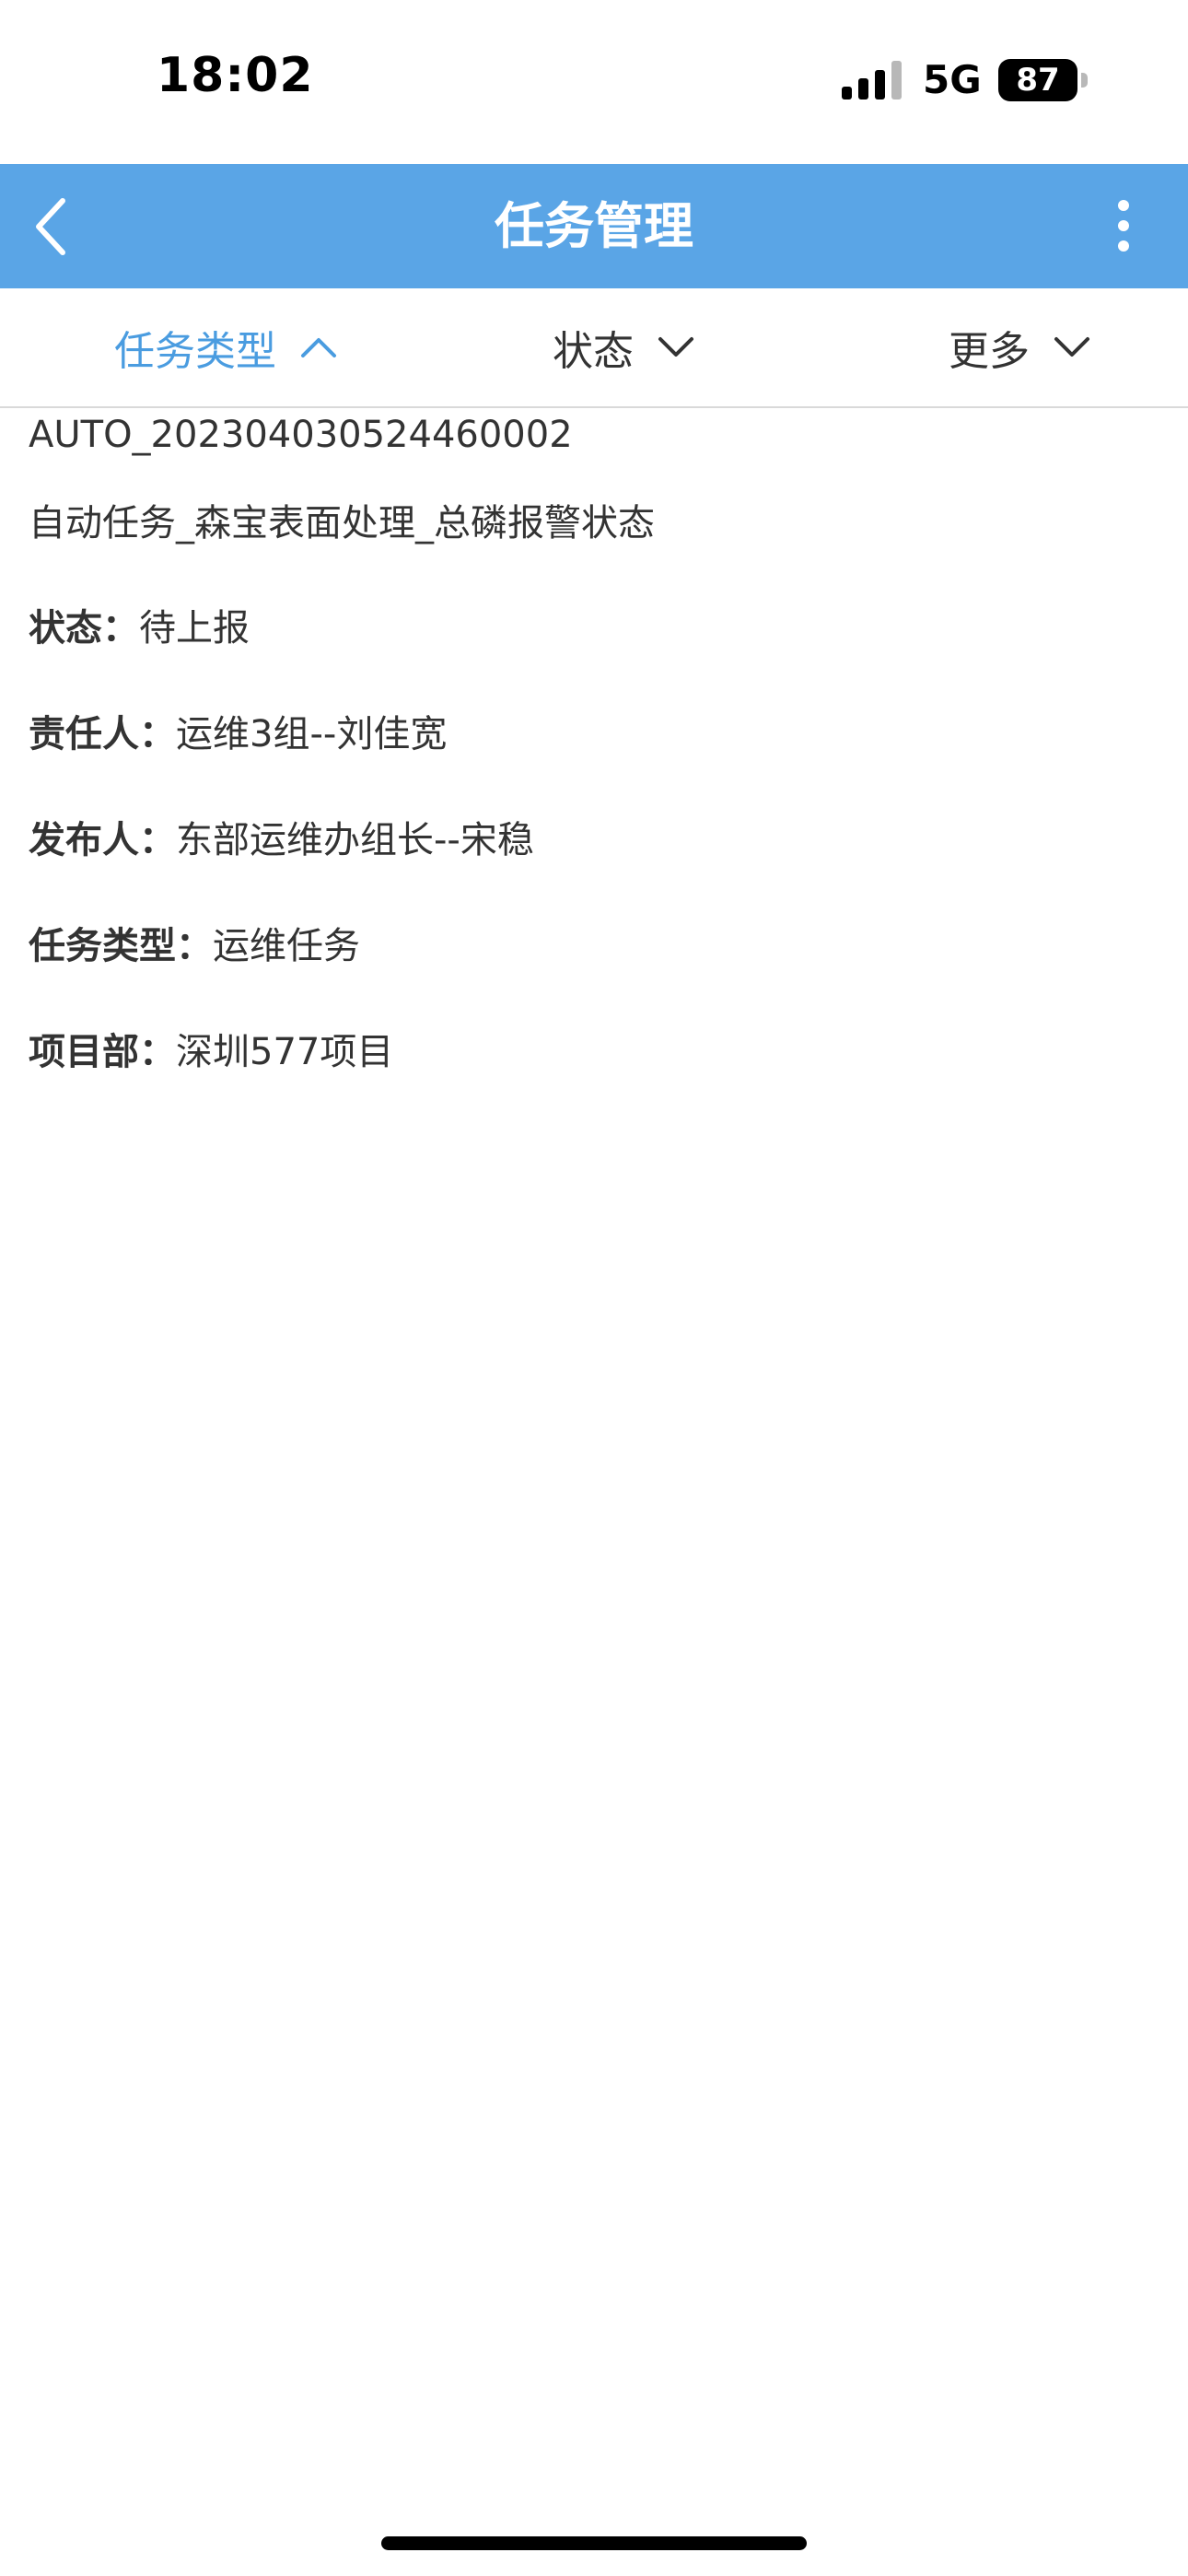 Image resolution: width=1188 pixels, height=2576 pixels. I want to click on chevron-left-icon, so click(50, 227).